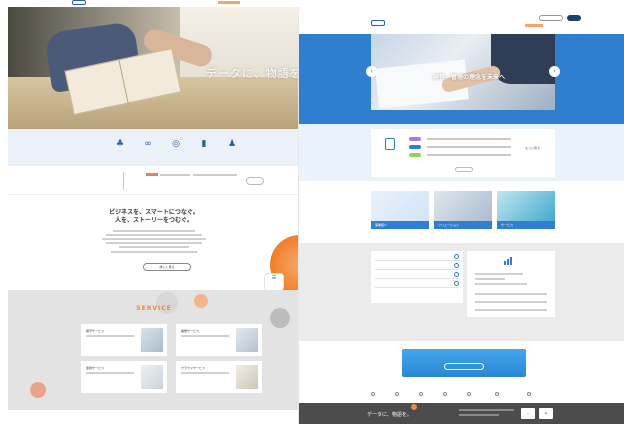 The height and width of the screenshot is (424, 624). I want to click on bar-chart-icon, so click(508, 261).